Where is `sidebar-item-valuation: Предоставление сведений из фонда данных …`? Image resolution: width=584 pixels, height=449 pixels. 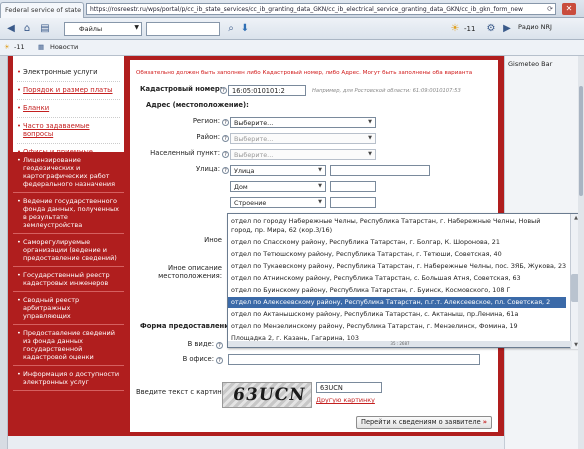
sidebar-item-valuation: Предоставление сведений из фонда данных … is located at coordinates (68, 345).